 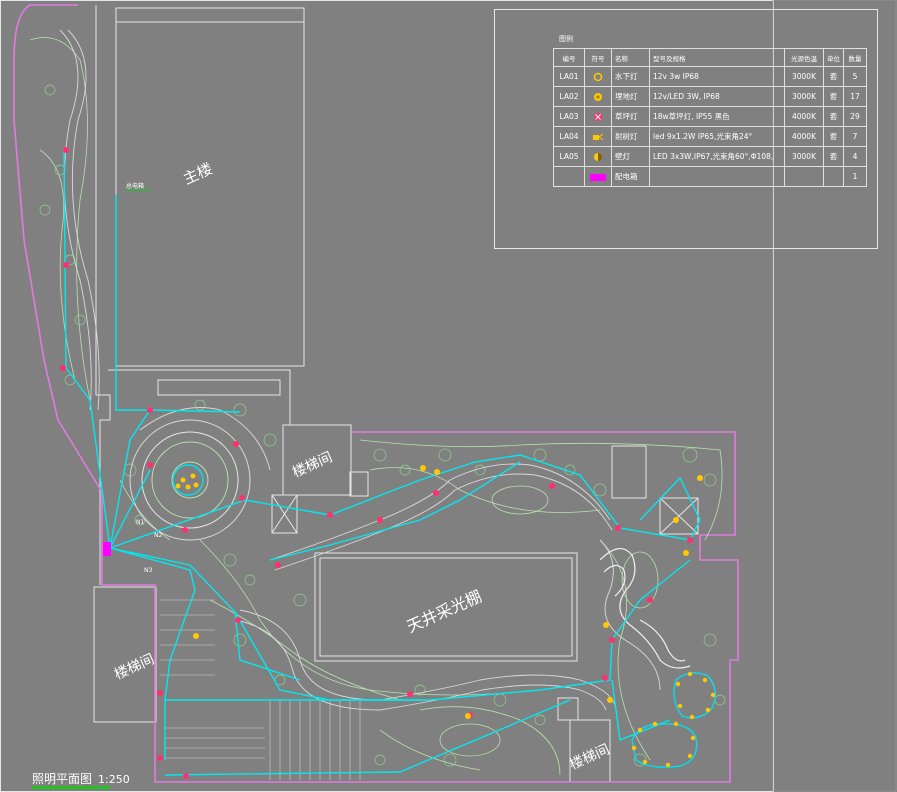 I want to click on header-name: 名称, so click(x=630, y=57).